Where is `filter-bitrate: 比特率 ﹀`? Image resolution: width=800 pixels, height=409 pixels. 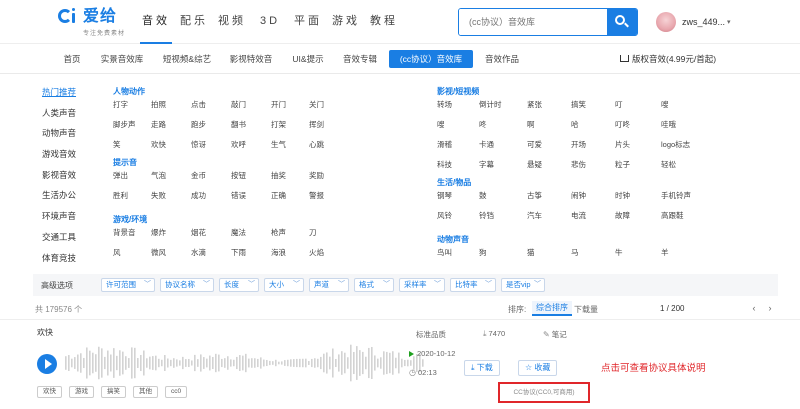 filter-bitrate: 比特率 ﹀ is located at coordinates (473, 285).